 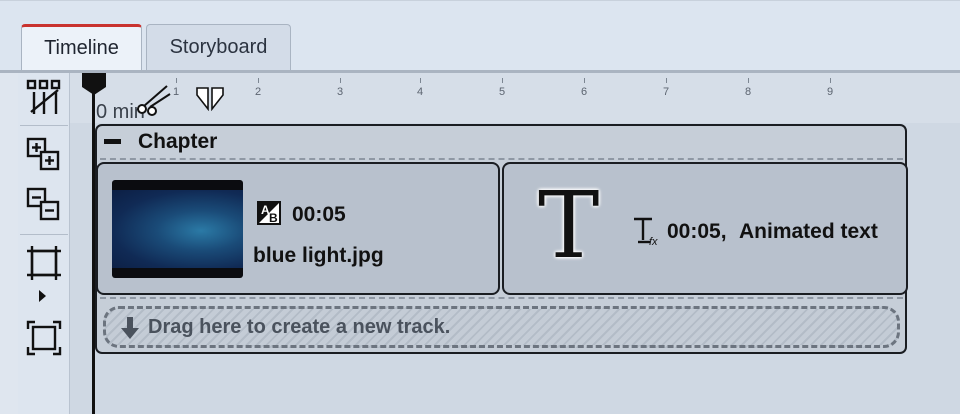 I want to click on ruler-tick-label: 4, so click(x=420, y=92).